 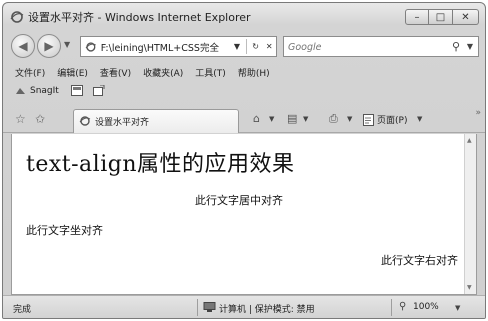 What do you see at coordinates (469, 287) in the screenshot?
I see `scroll-down-icon: ▼` at bounding box center [469, 287].